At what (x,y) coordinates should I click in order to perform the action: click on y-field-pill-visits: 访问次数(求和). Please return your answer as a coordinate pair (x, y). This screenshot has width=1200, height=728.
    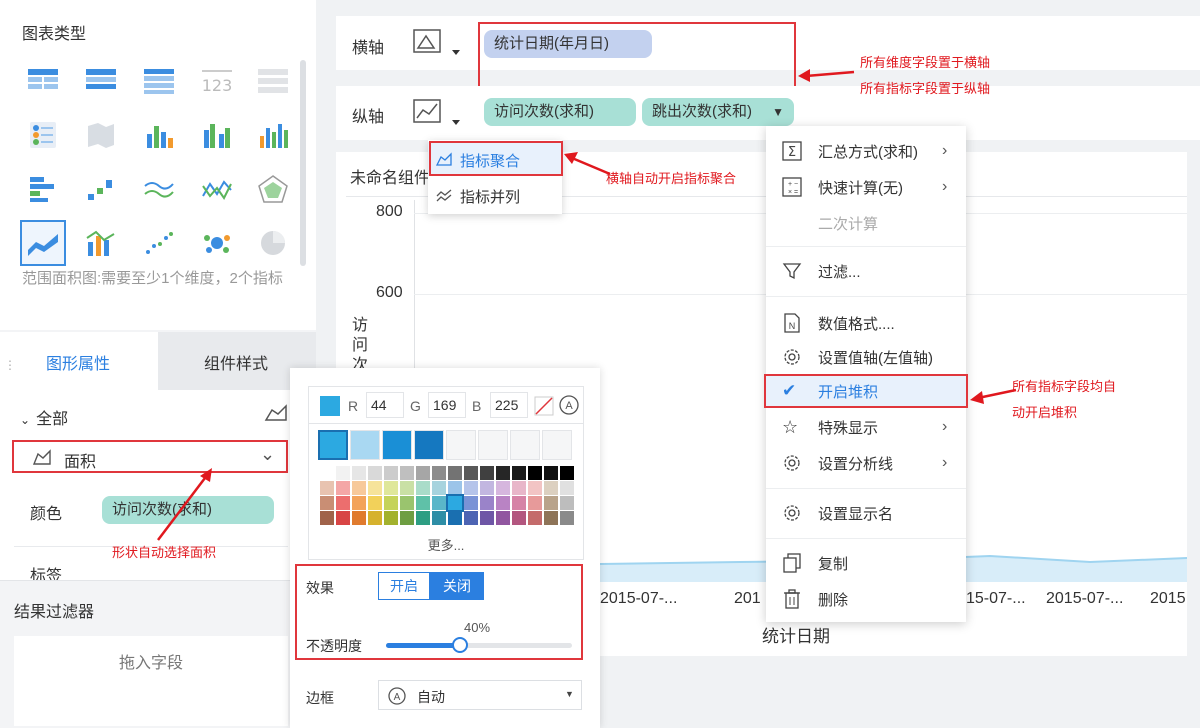
    Looking at the image, I should click on (560, 112).